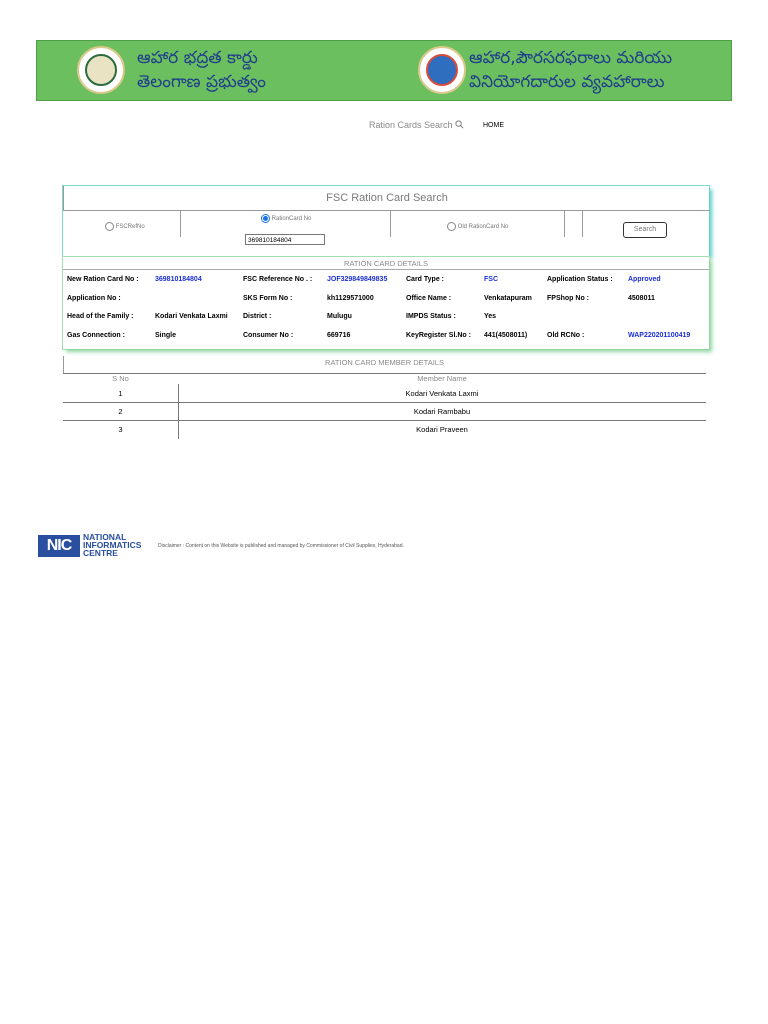  I want to click on option-fscrefno: FSCRefNo, so click(125, 236).